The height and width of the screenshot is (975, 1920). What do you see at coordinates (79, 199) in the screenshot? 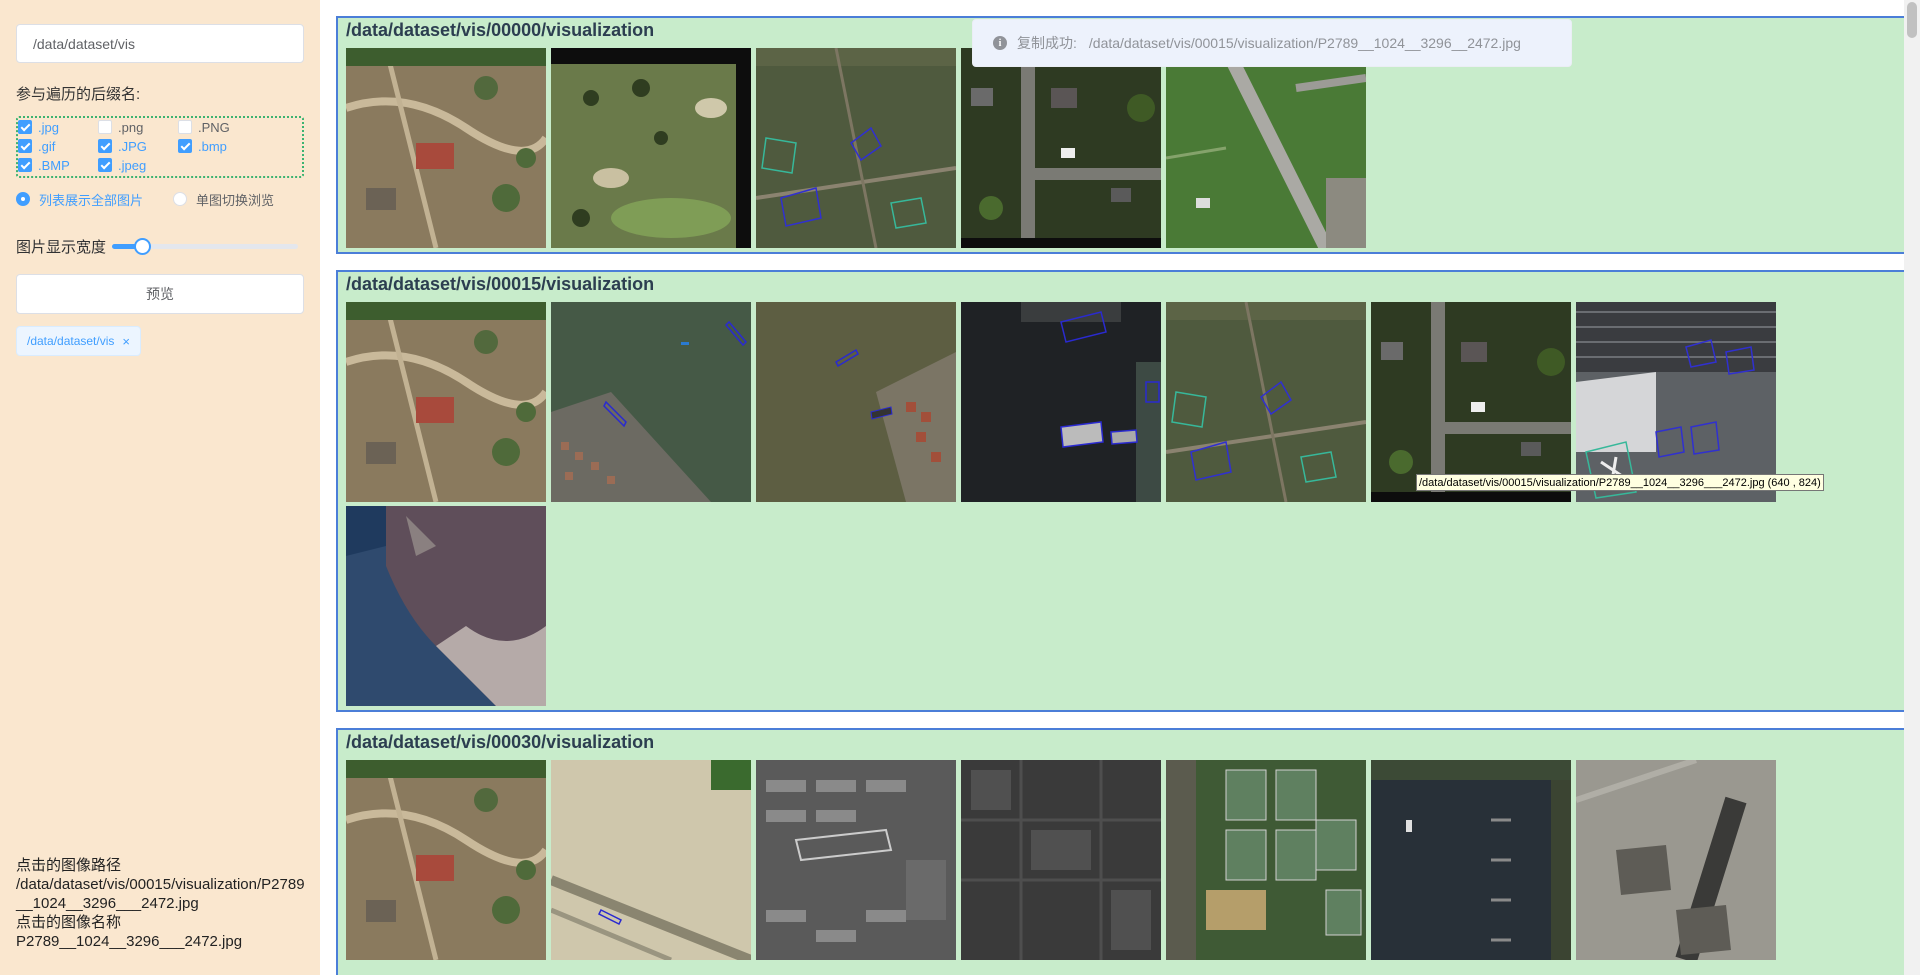
I see `radio-list-all: 列表展示全部图片` at bounding box center [79, 199].